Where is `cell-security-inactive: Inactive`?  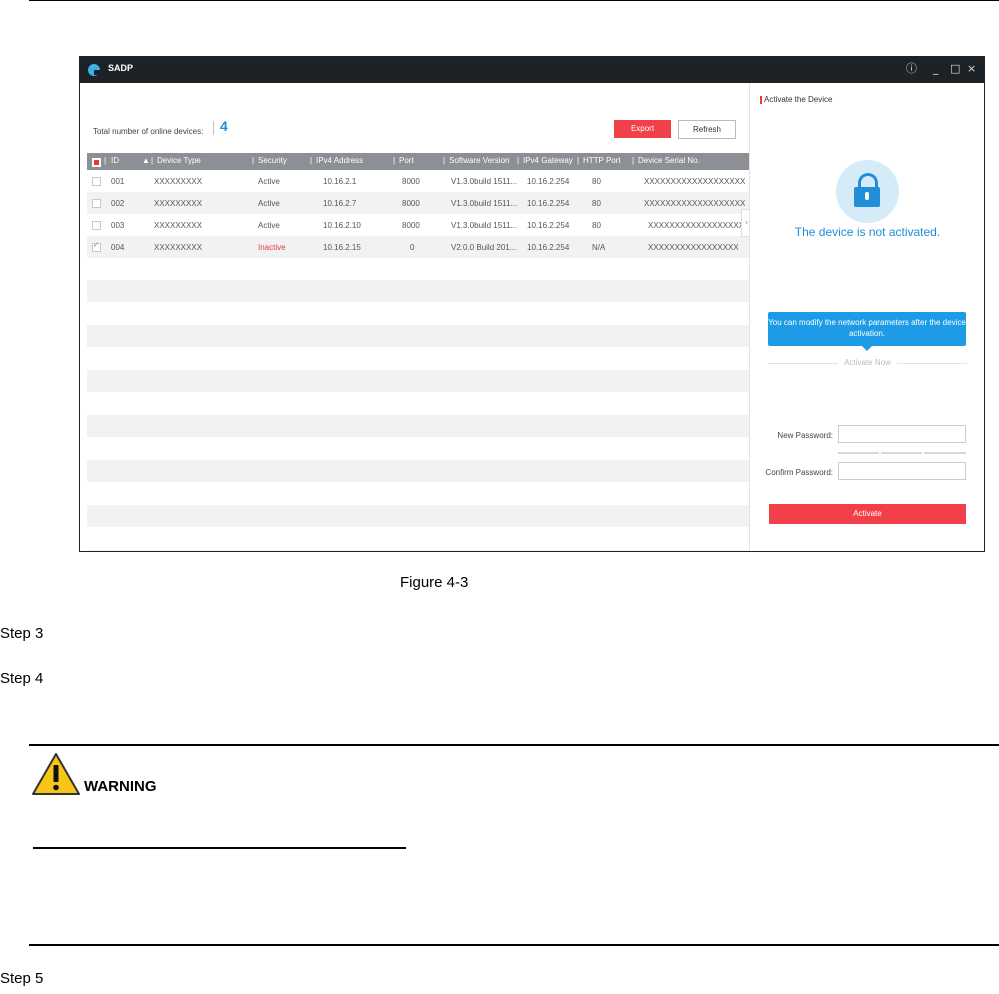 cell-security-inactive: Inactive is located at coordinates (272, 247).